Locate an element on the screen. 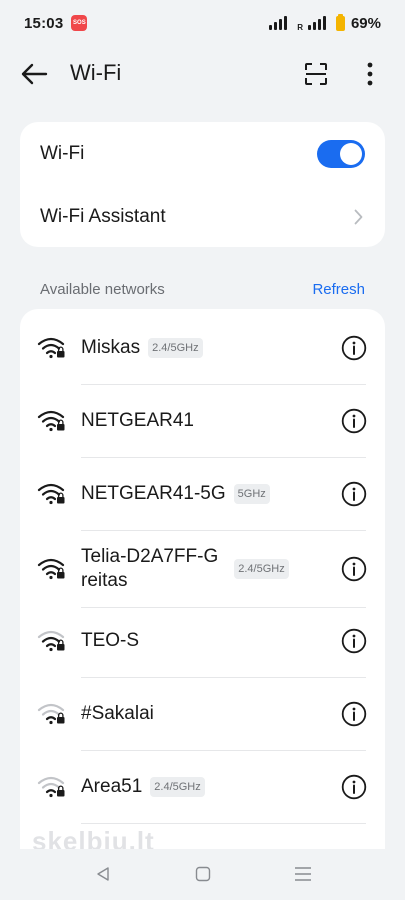 This screenshot has height=900, width=405. battery-icon is located at coordinates (340, 22).